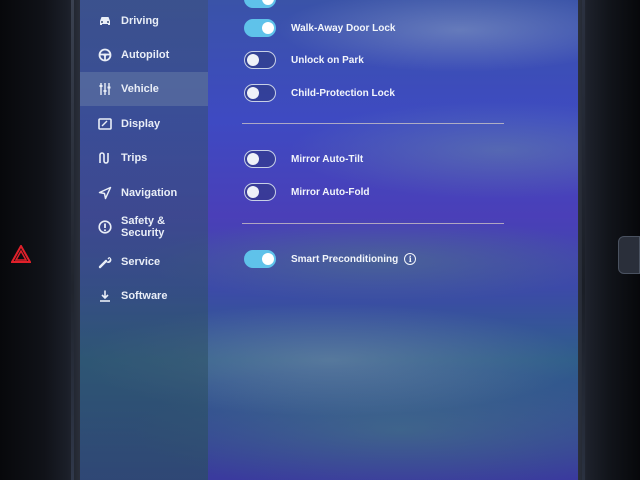  Describe the element at coordinates (260, 192) in the screenshot. I see `mirror-auto-fold-toggle` at that location.